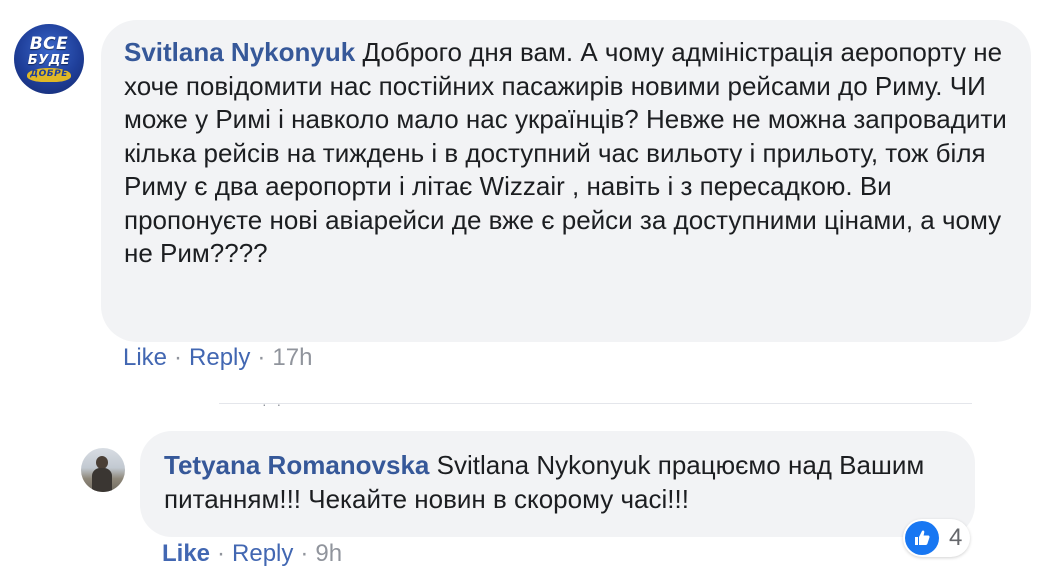 The height and width of the screenshot is (569, 1040). I want to click on reaction-summary: 4, so click(937, 538).